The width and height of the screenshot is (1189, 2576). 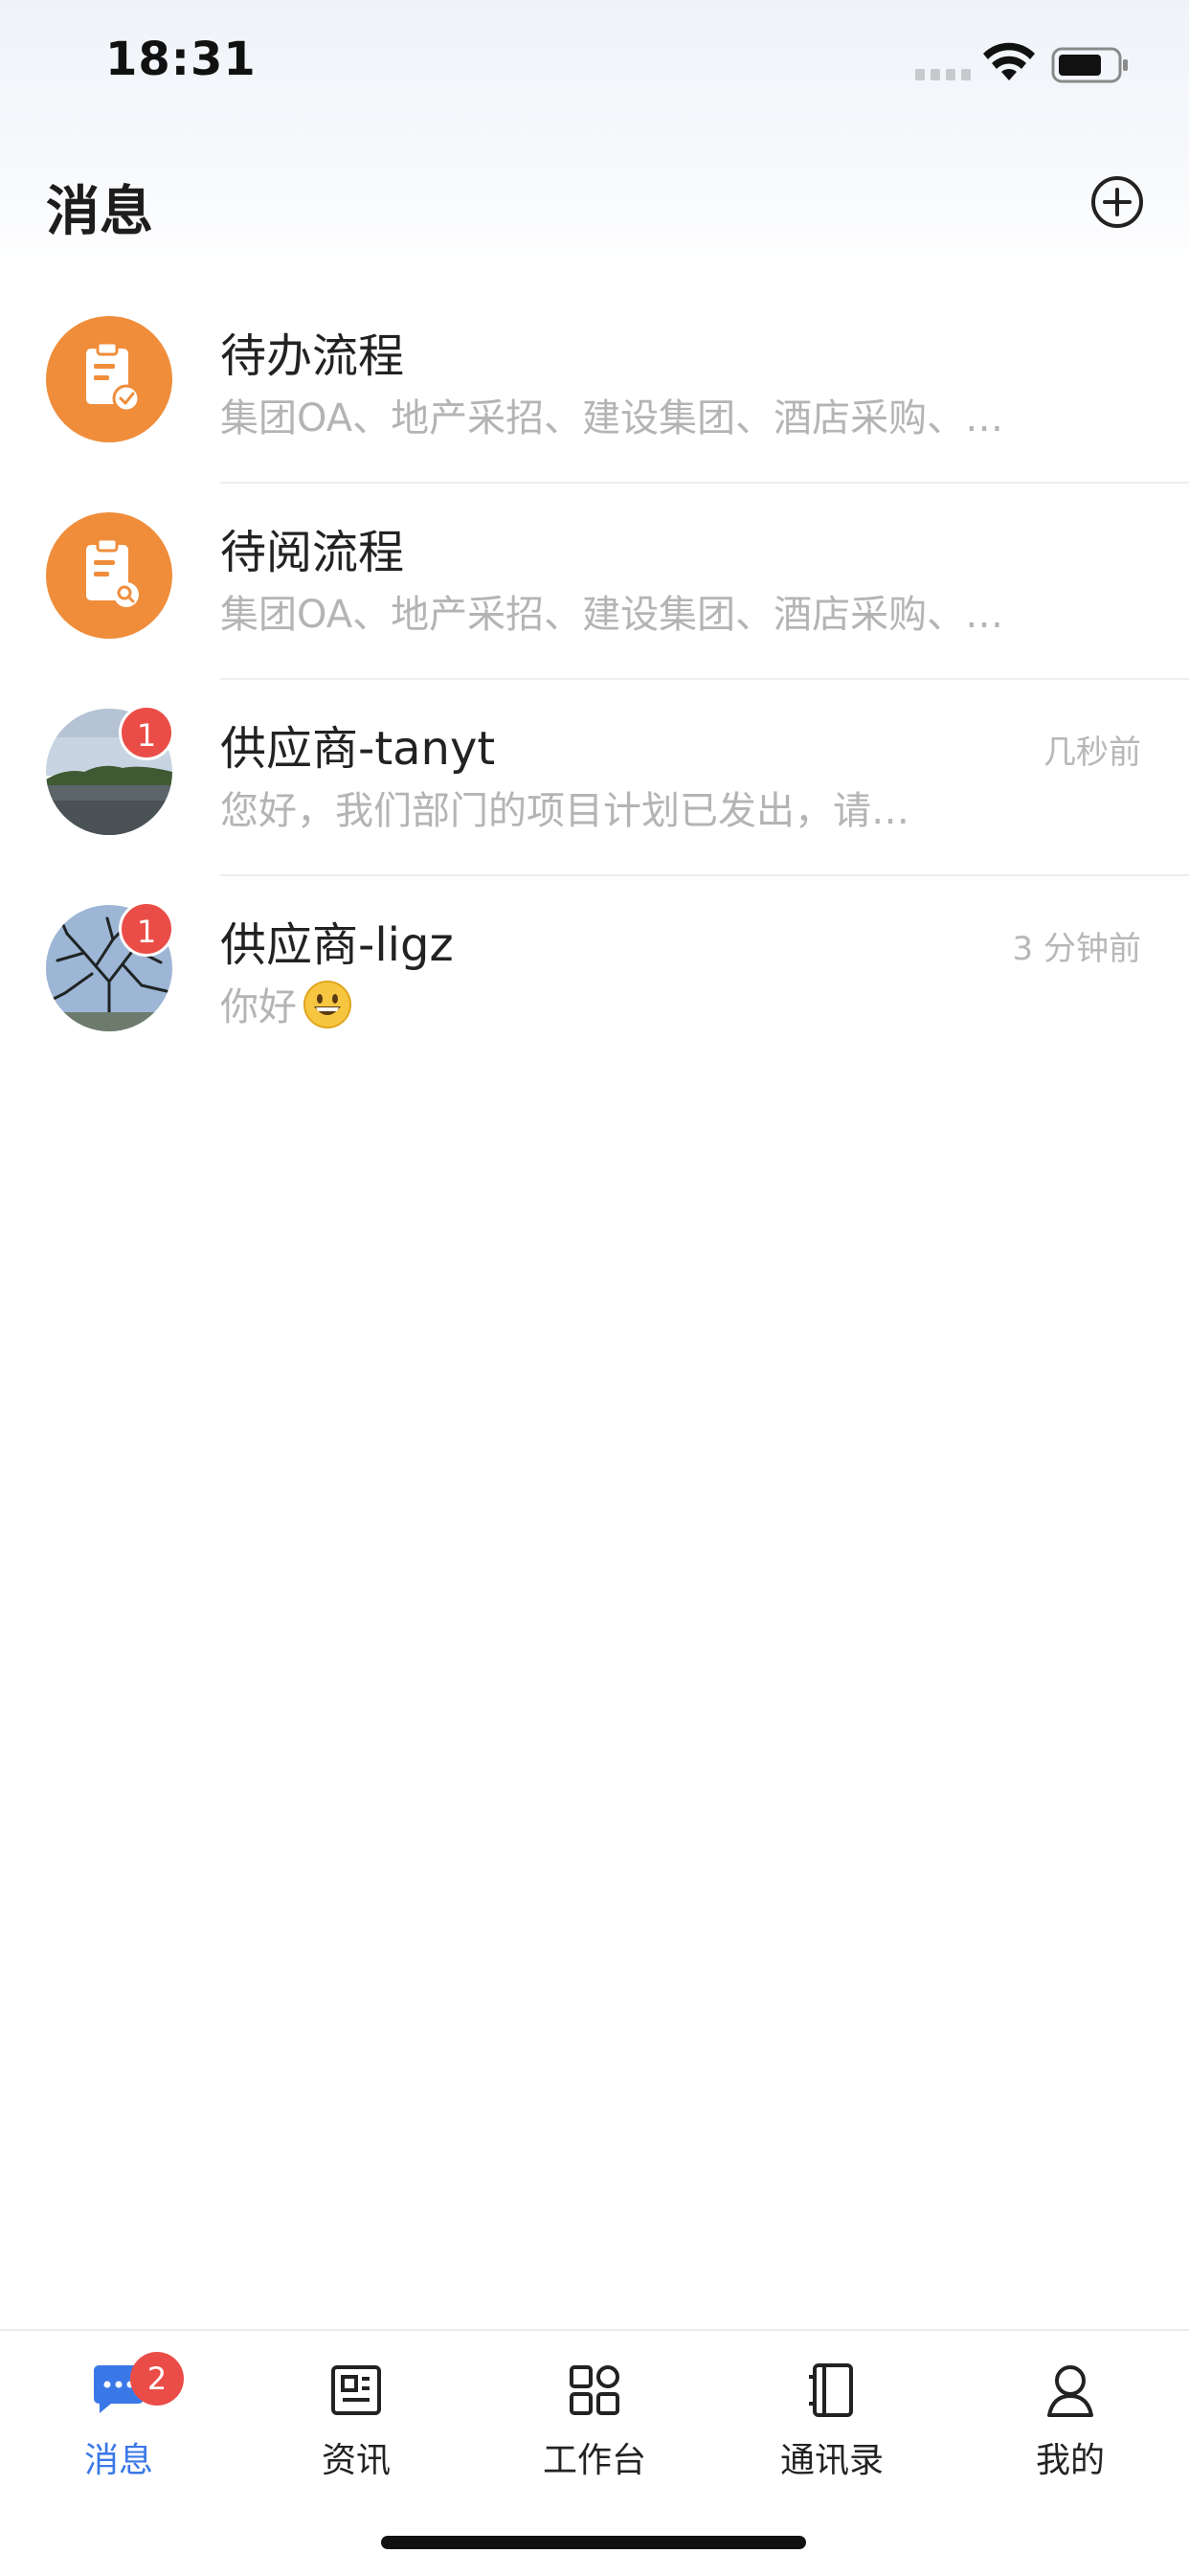 I want to click on todo-clipboard-icon, so click(x=109, y=379).